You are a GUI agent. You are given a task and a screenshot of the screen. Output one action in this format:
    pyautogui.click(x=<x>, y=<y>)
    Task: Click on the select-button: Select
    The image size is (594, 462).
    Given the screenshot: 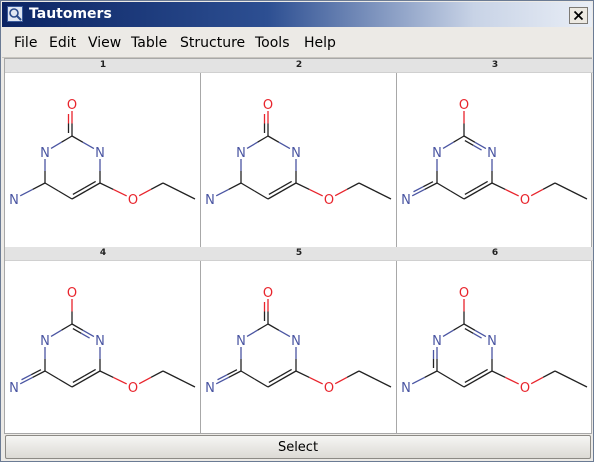 What is the action you would take?
    pyautogui.click(x=298, y=447)
    